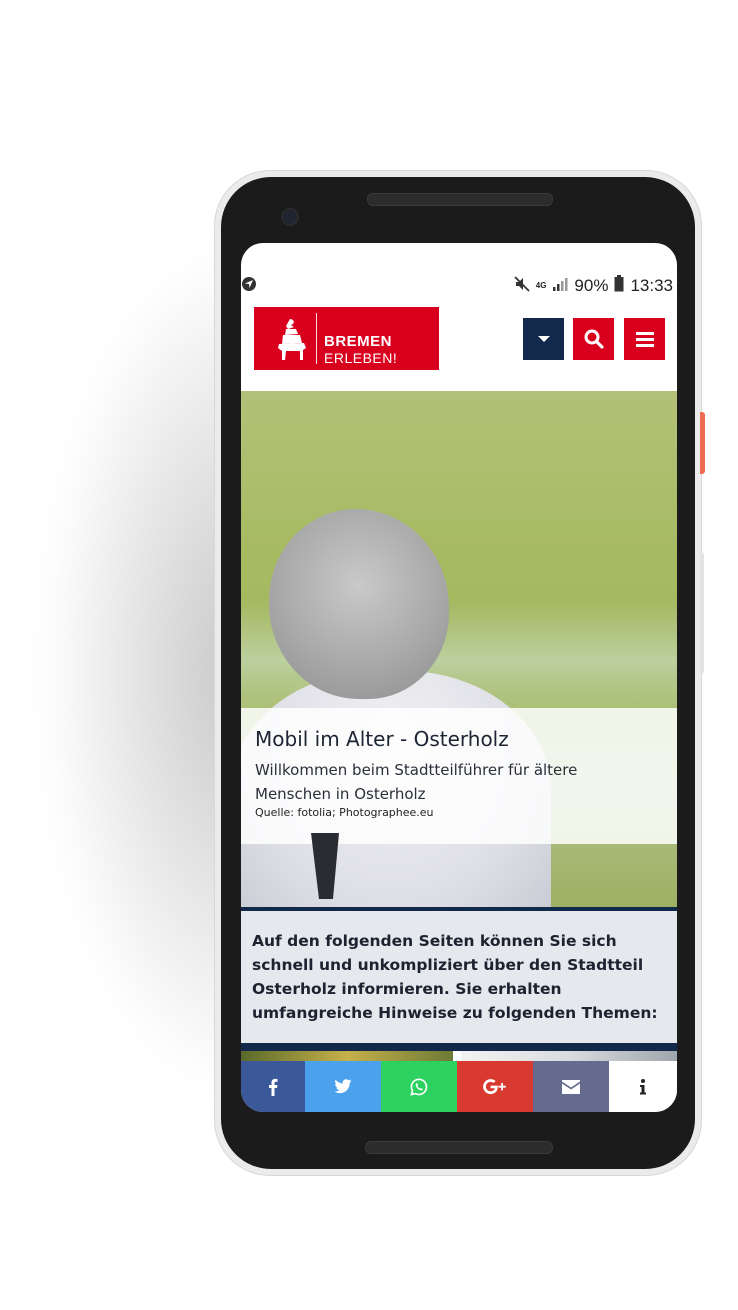  Describe the element at coordinates (290, 217) in the screenshot. I see `front-camera` at that location.